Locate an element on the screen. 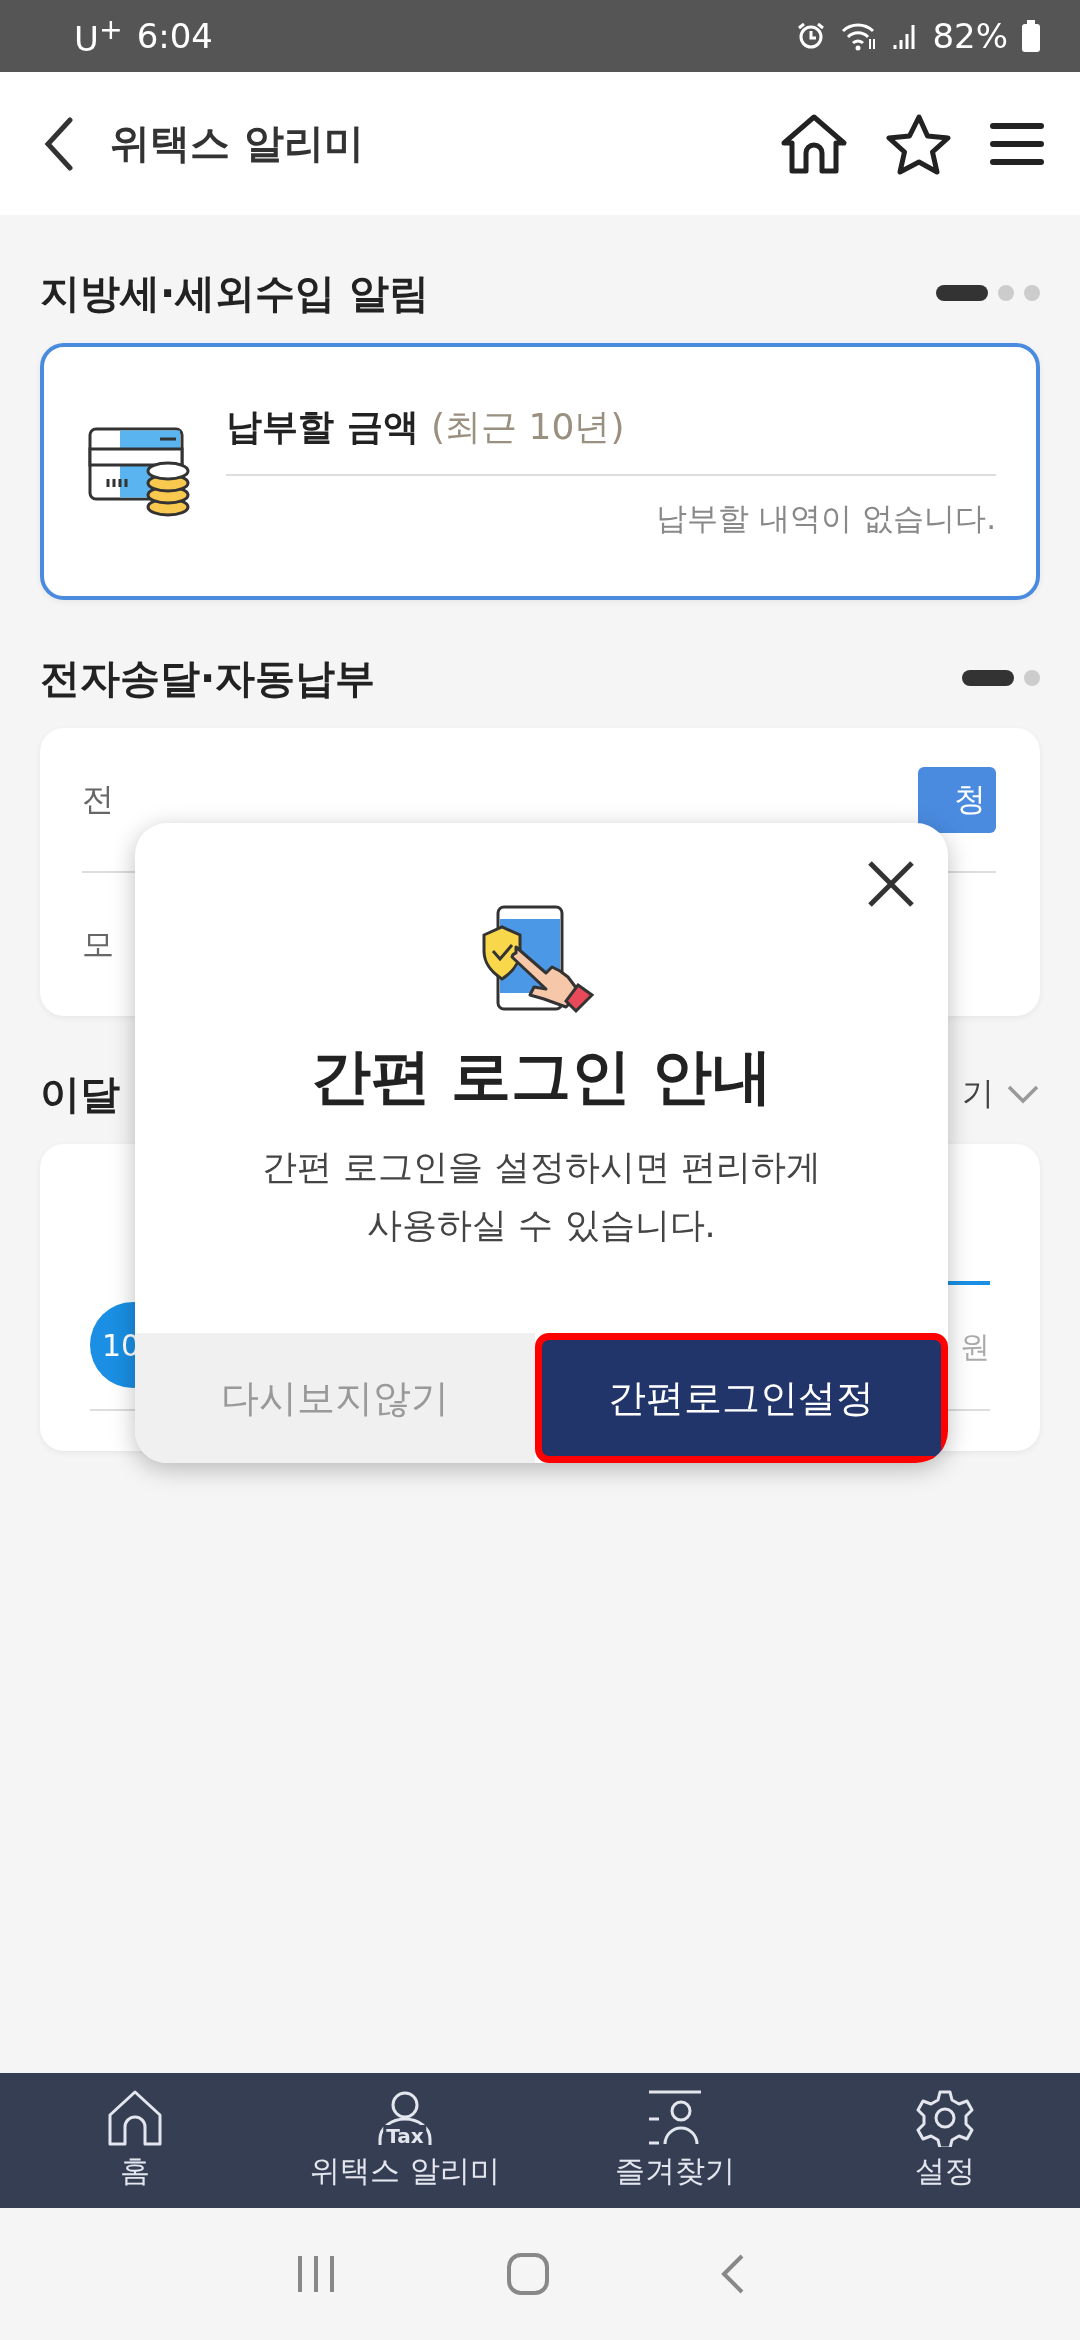 The image size is (1080, 2340). section-title: 이달 is located at coordinates (80, 1094).